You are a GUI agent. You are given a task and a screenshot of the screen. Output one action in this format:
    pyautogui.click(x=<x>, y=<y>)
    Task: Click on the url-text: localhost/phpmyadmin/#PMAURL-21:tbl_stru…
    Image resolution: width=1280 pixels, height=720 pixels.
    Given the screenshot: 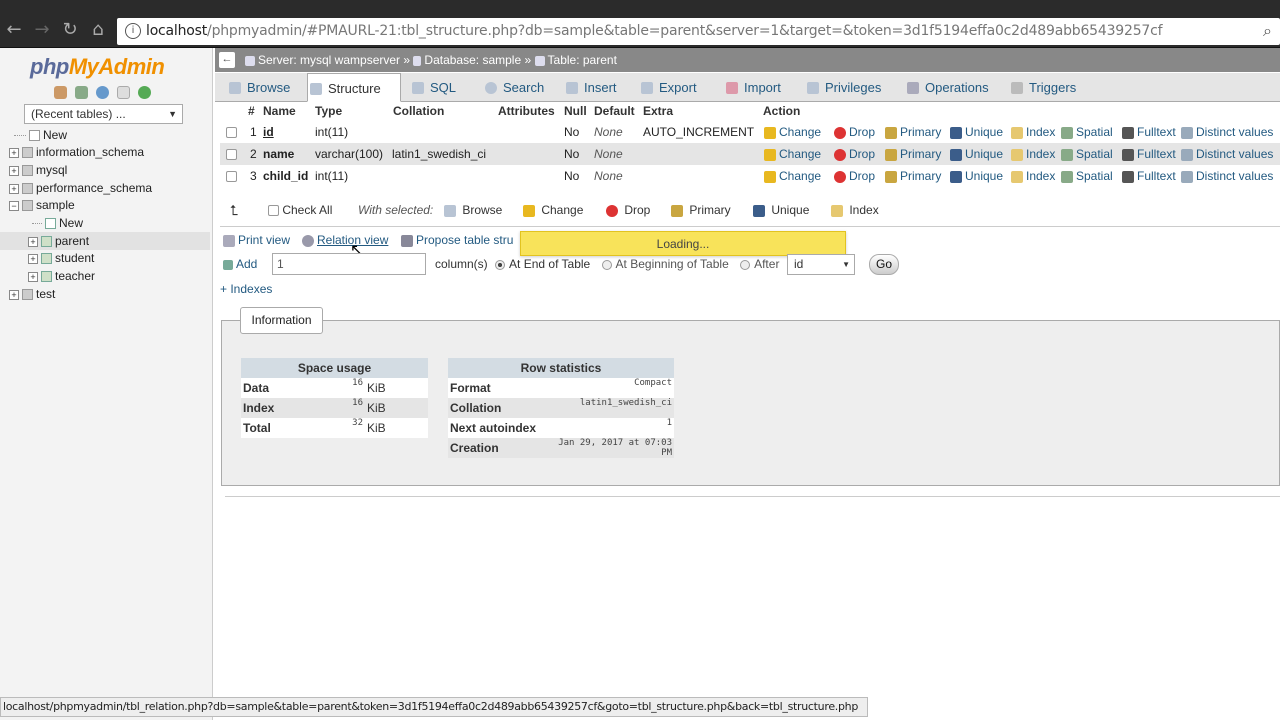 What is the action you would take?
    pyautogui.click(x=654, y=31)
    